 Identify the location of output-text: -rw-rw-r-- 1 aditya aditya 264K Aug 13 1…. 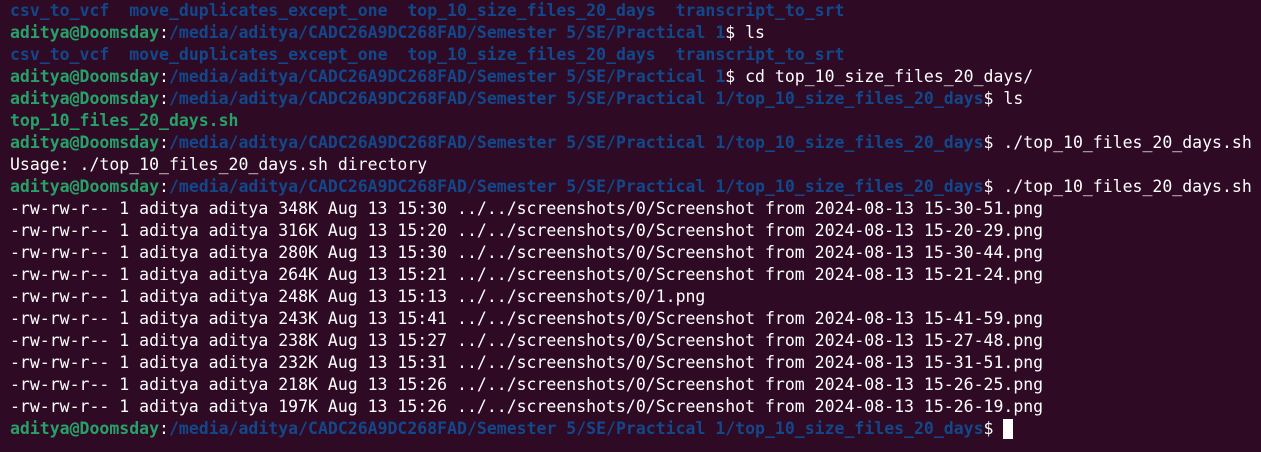
(527, 274).